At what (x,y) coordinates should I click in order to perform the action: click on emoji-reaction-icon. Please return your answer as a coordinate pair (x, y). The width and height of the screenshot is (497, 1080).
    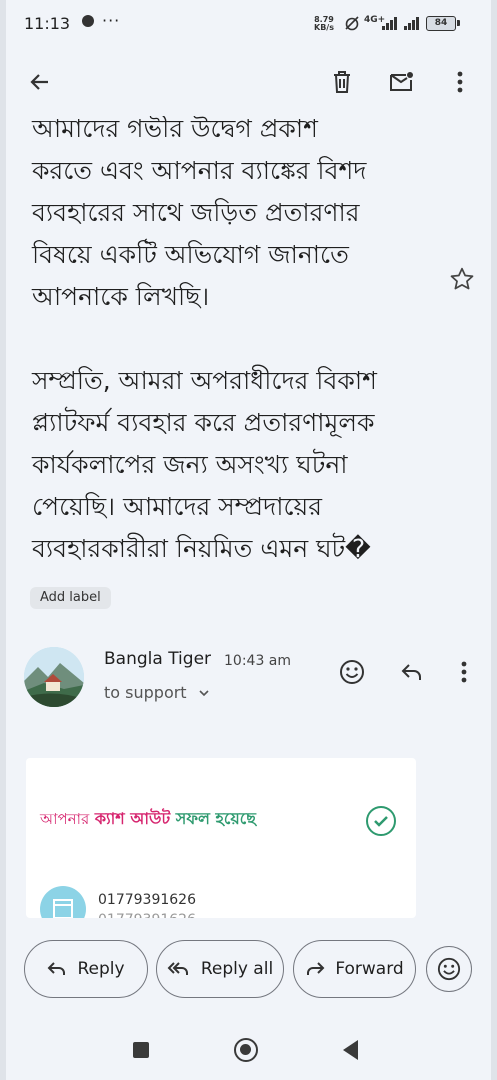
    Looking at the image, I should click on (352, 672).